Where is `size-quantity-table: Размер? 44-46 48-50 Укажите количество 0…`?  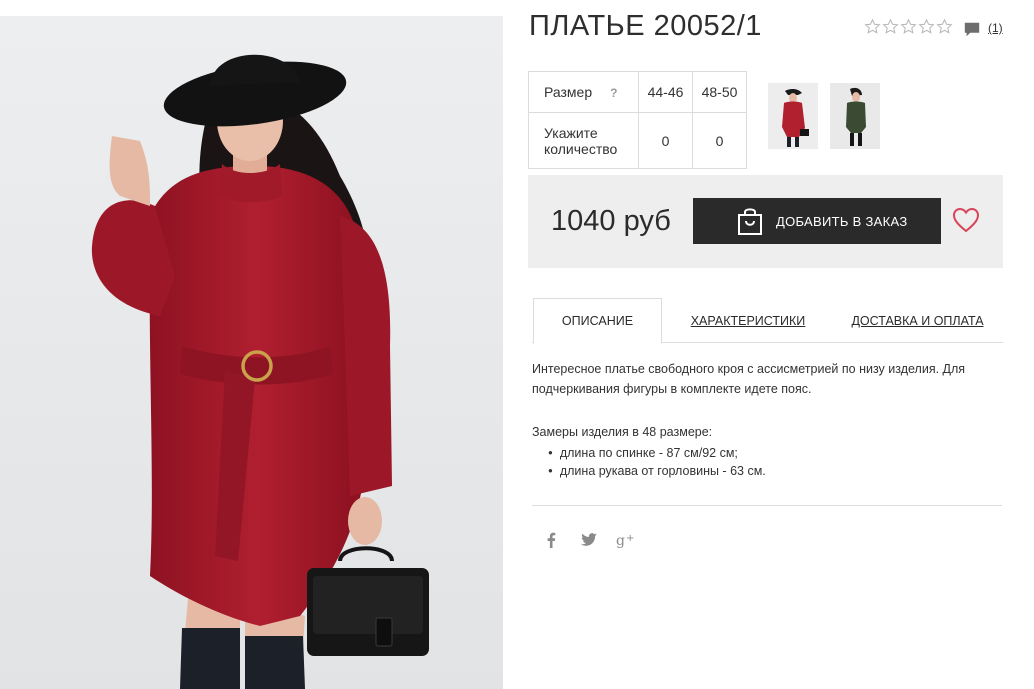 size-quantity-table: Размер? 44-46 48-50 Укажите количество 0… is located at coordinates (637, 120).